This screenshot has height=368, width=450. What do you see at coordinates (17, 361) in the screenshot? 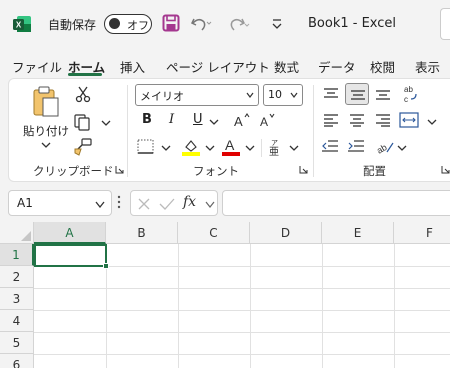
I see `row-header-6: 6` at bounding box center [17, 361].